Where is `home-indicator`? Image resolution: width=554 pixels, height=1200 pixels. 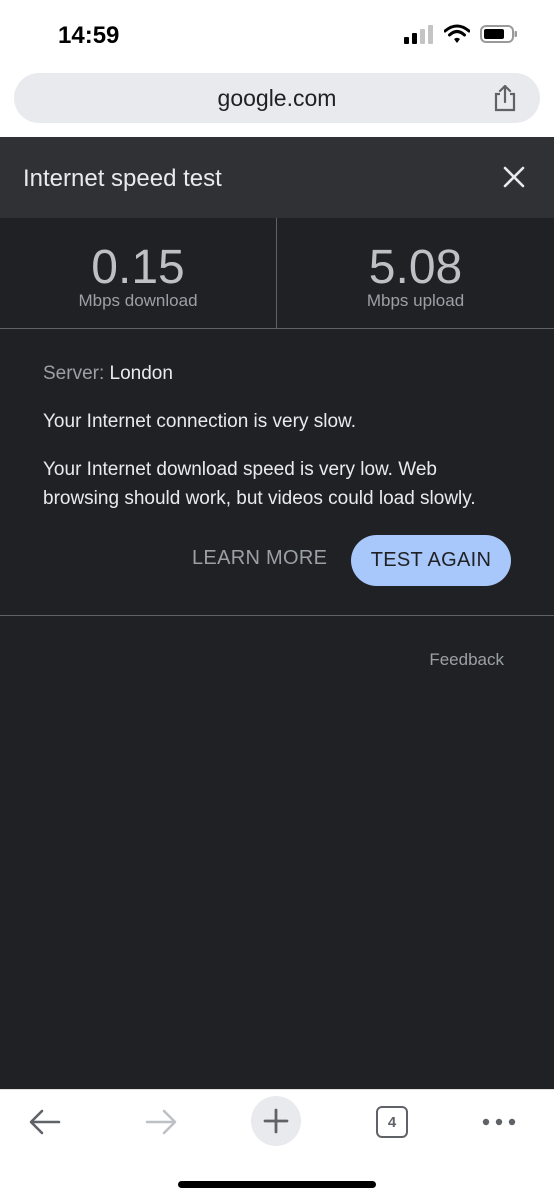
home-indicator is located at coordinates (277, 1184).